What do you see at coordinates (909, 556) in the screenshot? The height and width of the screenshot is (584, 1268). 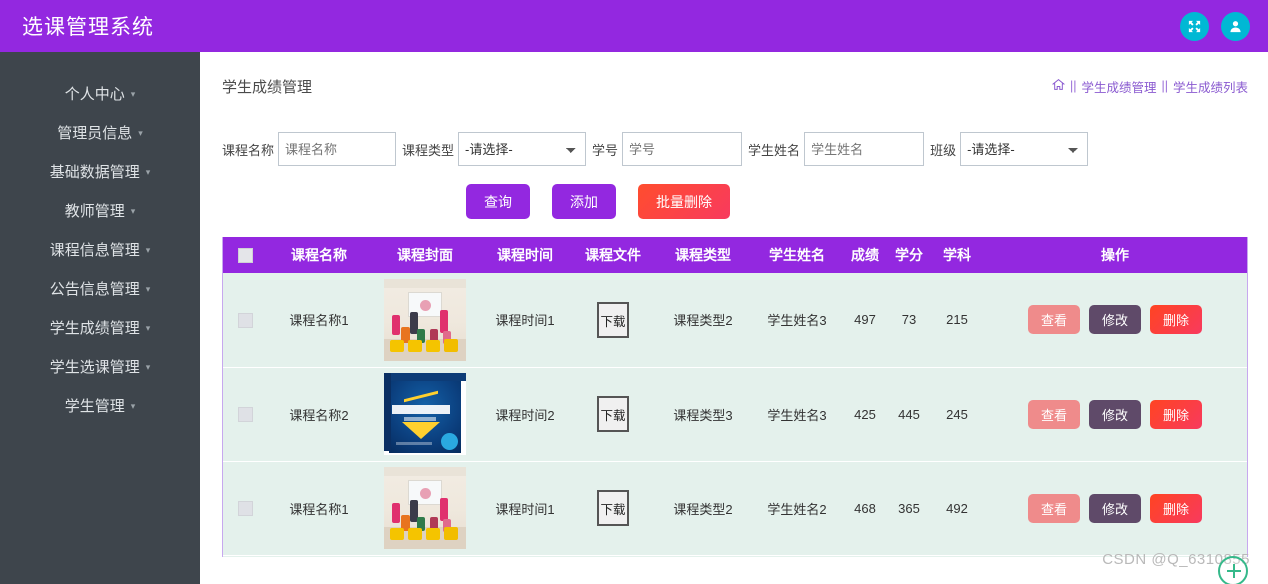 I see `cell-credit: 388` at bounding box center [909, 556].